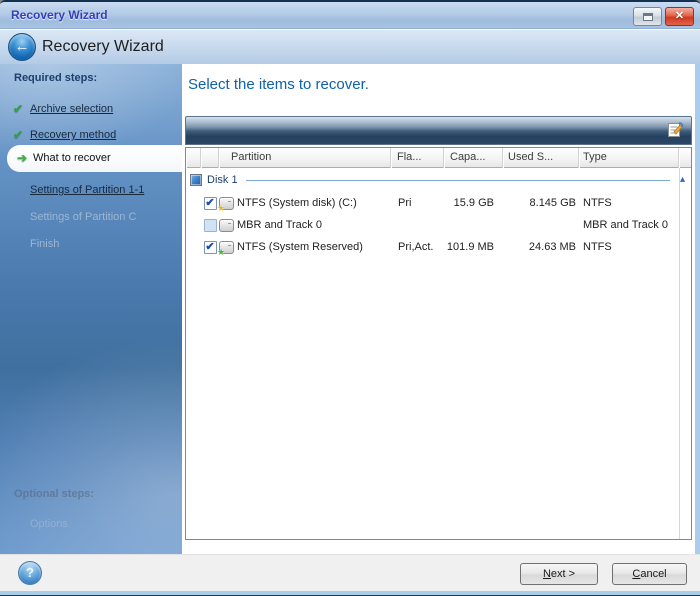 Image resolution: width=700 pixels, height=596 pixels. I want to click on close-button: ✕, so click(679, 16).